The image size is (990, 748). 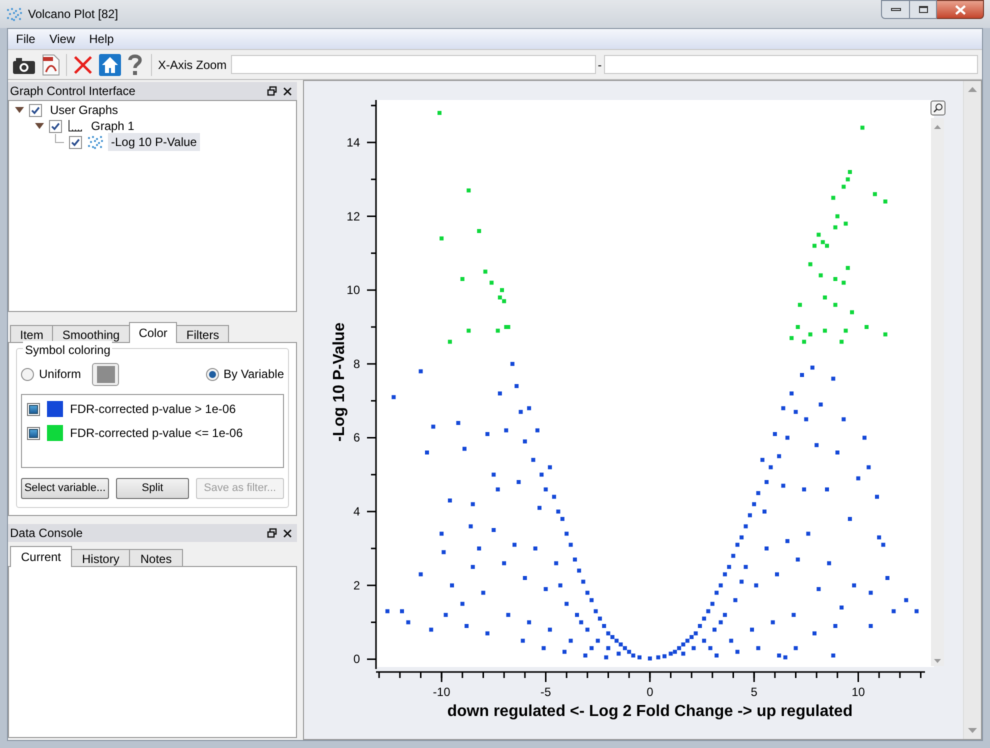 I want to click on radio-label: Uniform, so click(x=60, y=374).